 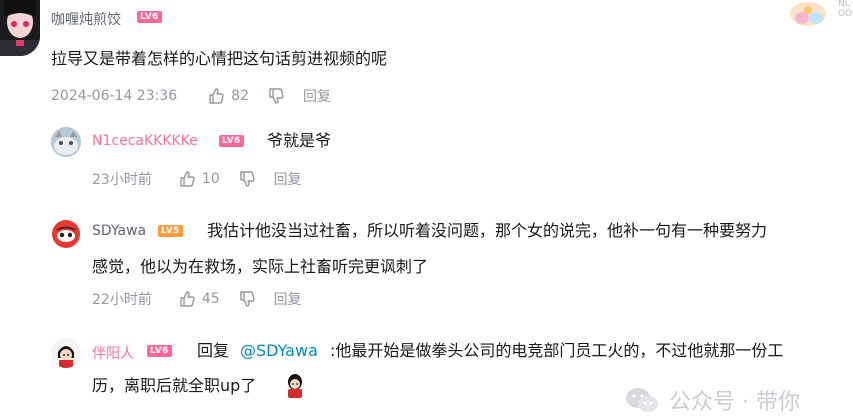 What do you see at coordinates (279, 351) in the screenshot?
I see `mention-link: @SDYawa` at bounding box center [279, 351].